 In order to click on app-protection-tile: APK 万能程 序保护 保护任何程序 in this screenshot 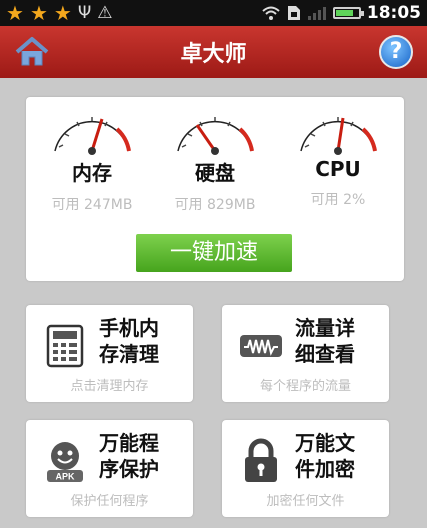, I will do `click(109, 468)`.